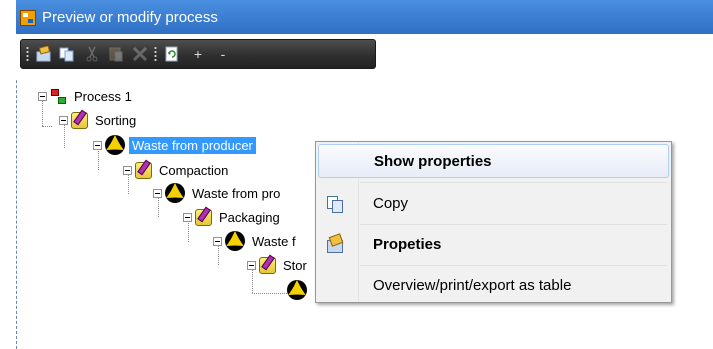  I want to click on refresh-button, so click(172, 54).